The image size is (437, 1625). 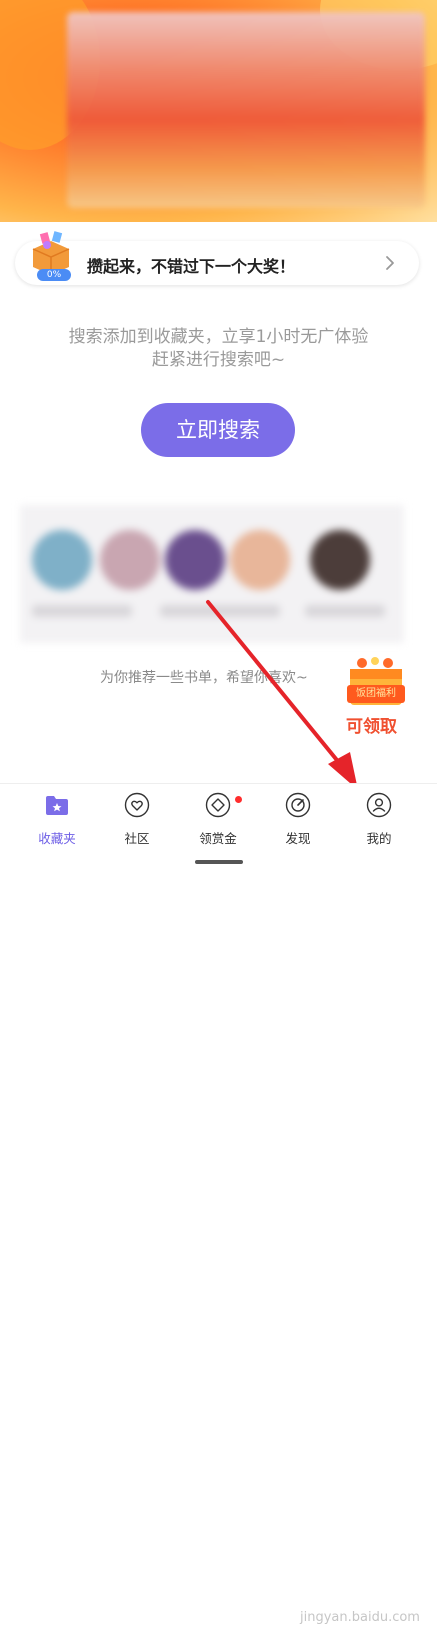 What do you see at coordinates (390, 263) in the screenshot?
I see `chevron-right-icon` at bounding box center [390, 263].